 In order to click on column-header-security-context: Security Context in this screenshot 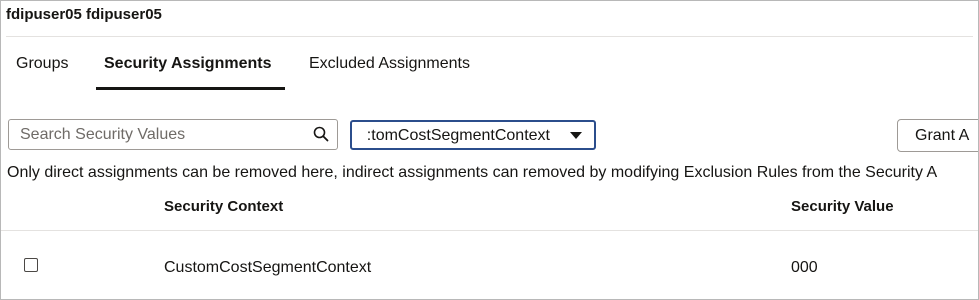, I will do `click(223, 206)`.